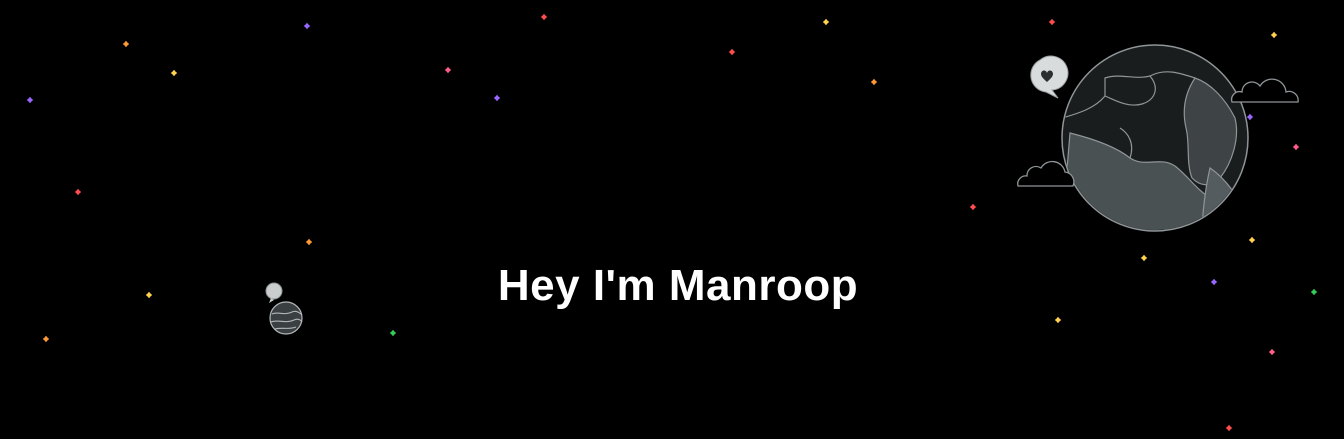 This screenshot has width=1344, height=439. What do you see at coordinates (678, 285) in the screenshot?
I see `hero-headline: Hey I'm Manroop` at bounding box center [678, 285].